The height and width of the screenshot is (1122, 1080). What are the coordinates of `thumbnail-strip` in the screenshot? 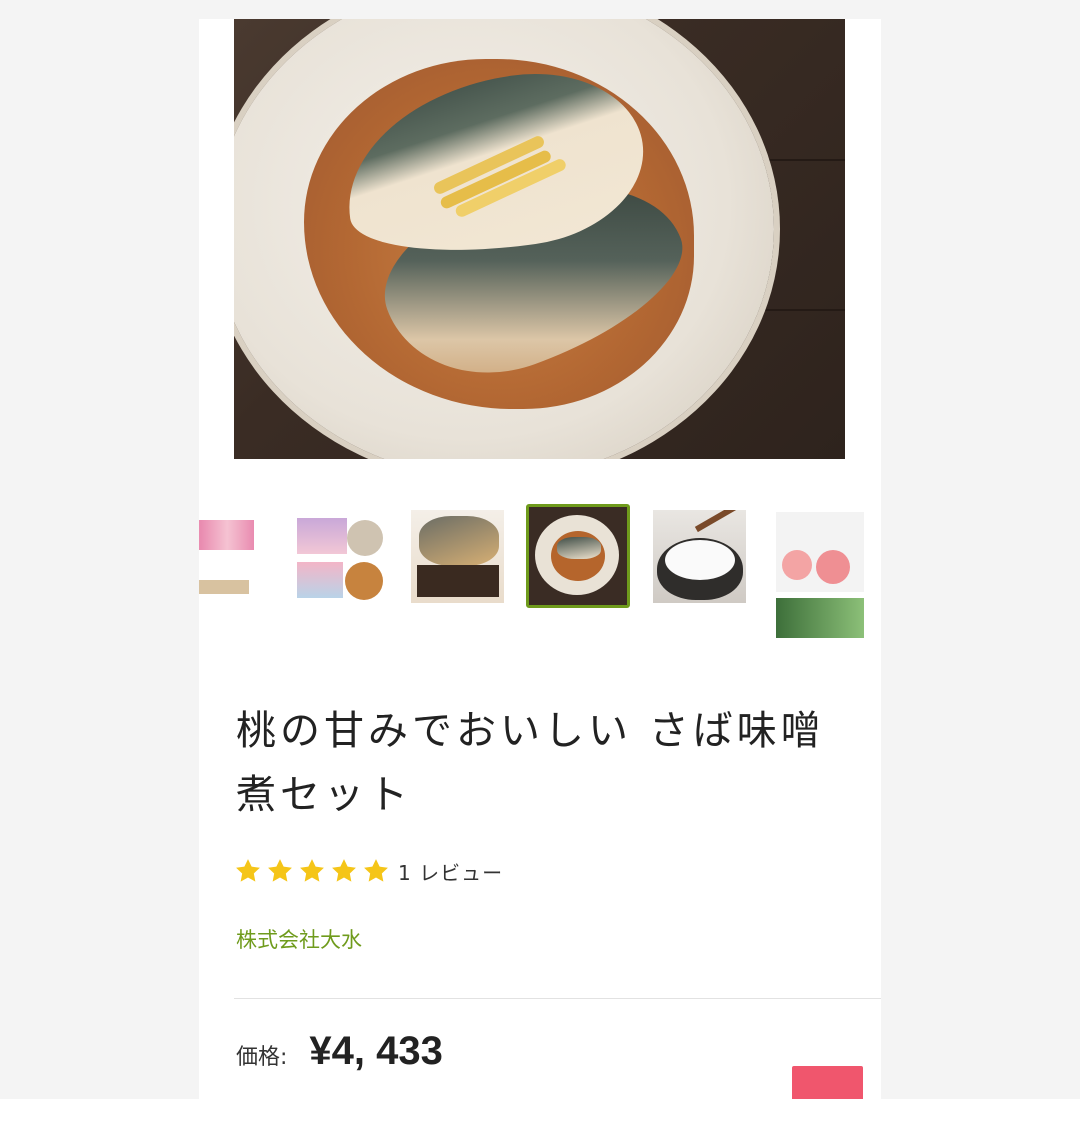 It's located at (540, 574).